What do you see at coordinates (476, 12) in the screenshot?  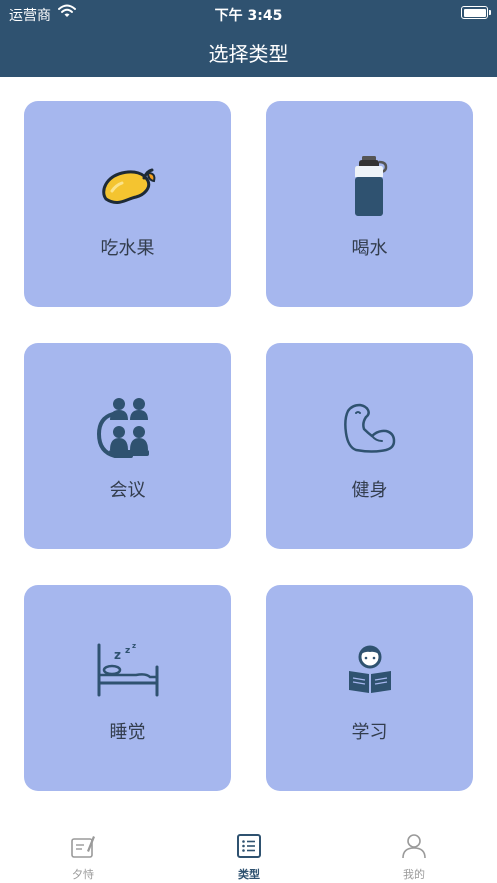 I see `battery-icon` at bounding box center [476, 12].